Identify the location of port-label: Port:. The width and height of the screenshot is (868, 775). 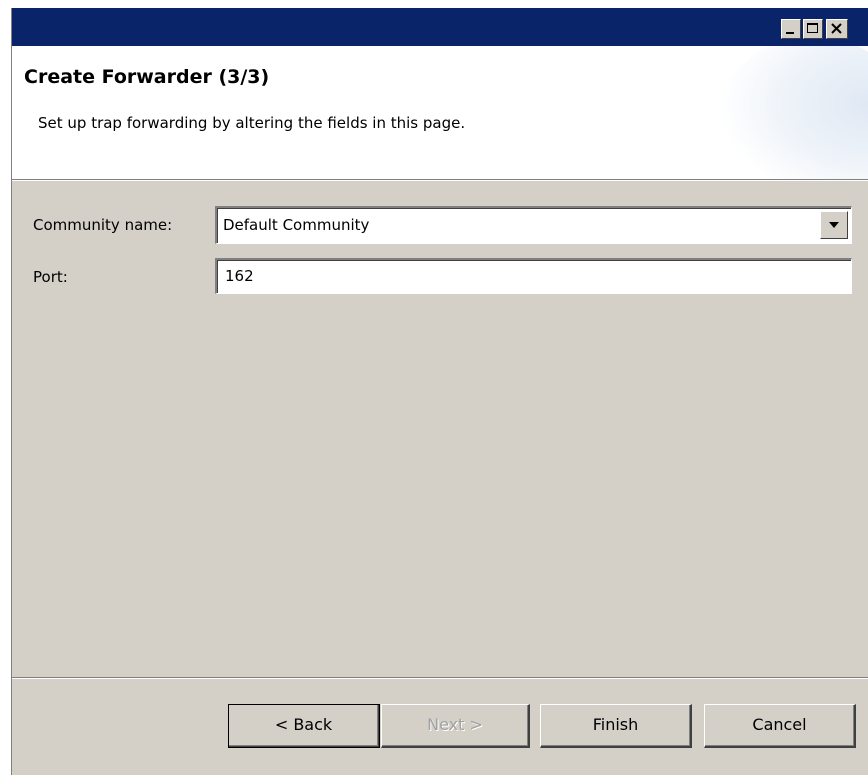
(50, 277).